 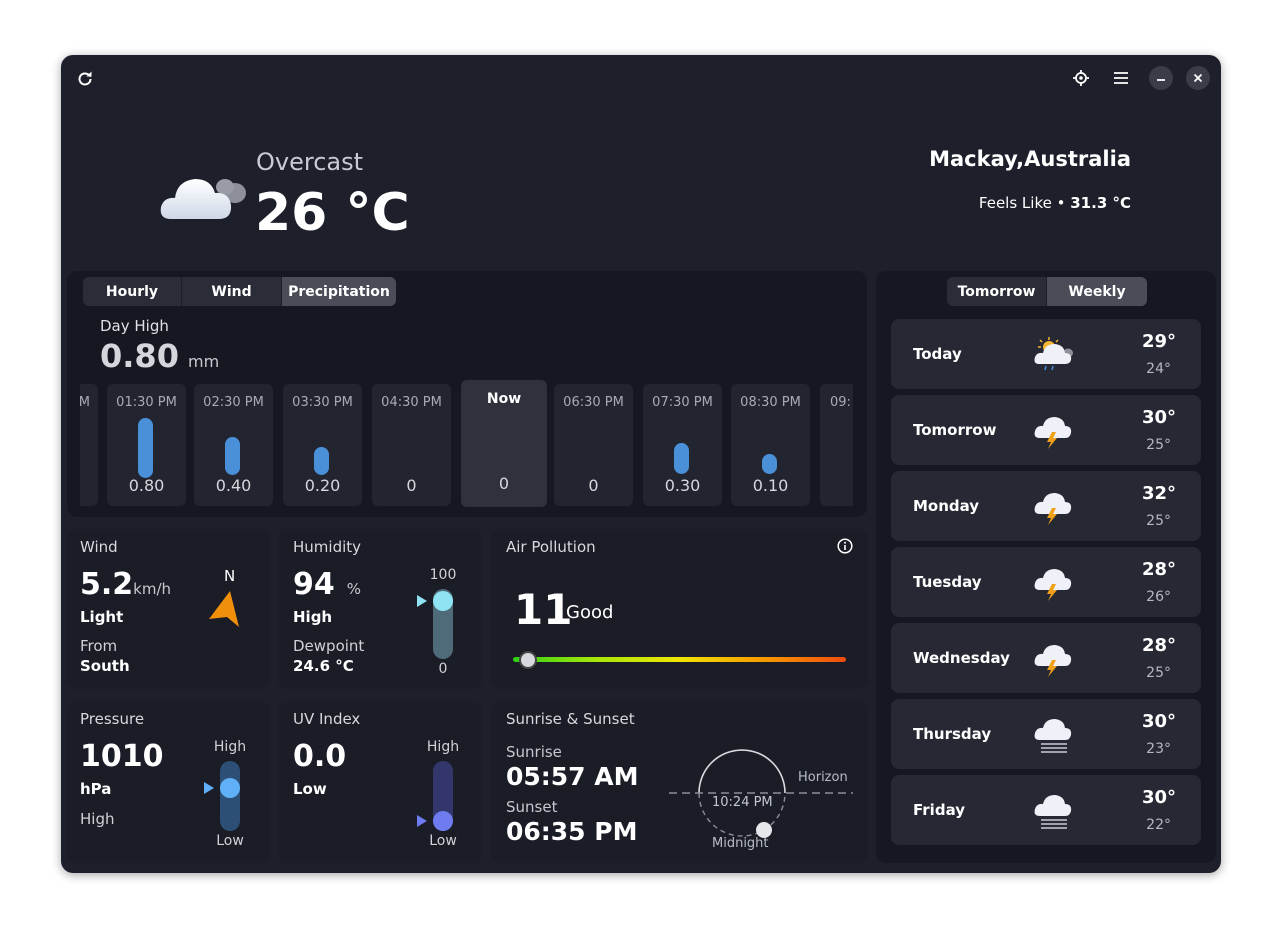 What do you see at coordinates (1046, 658) in the screenshot?
I see `day-row: Wednesday 28° 25°` at bounding box center [1046, 658].